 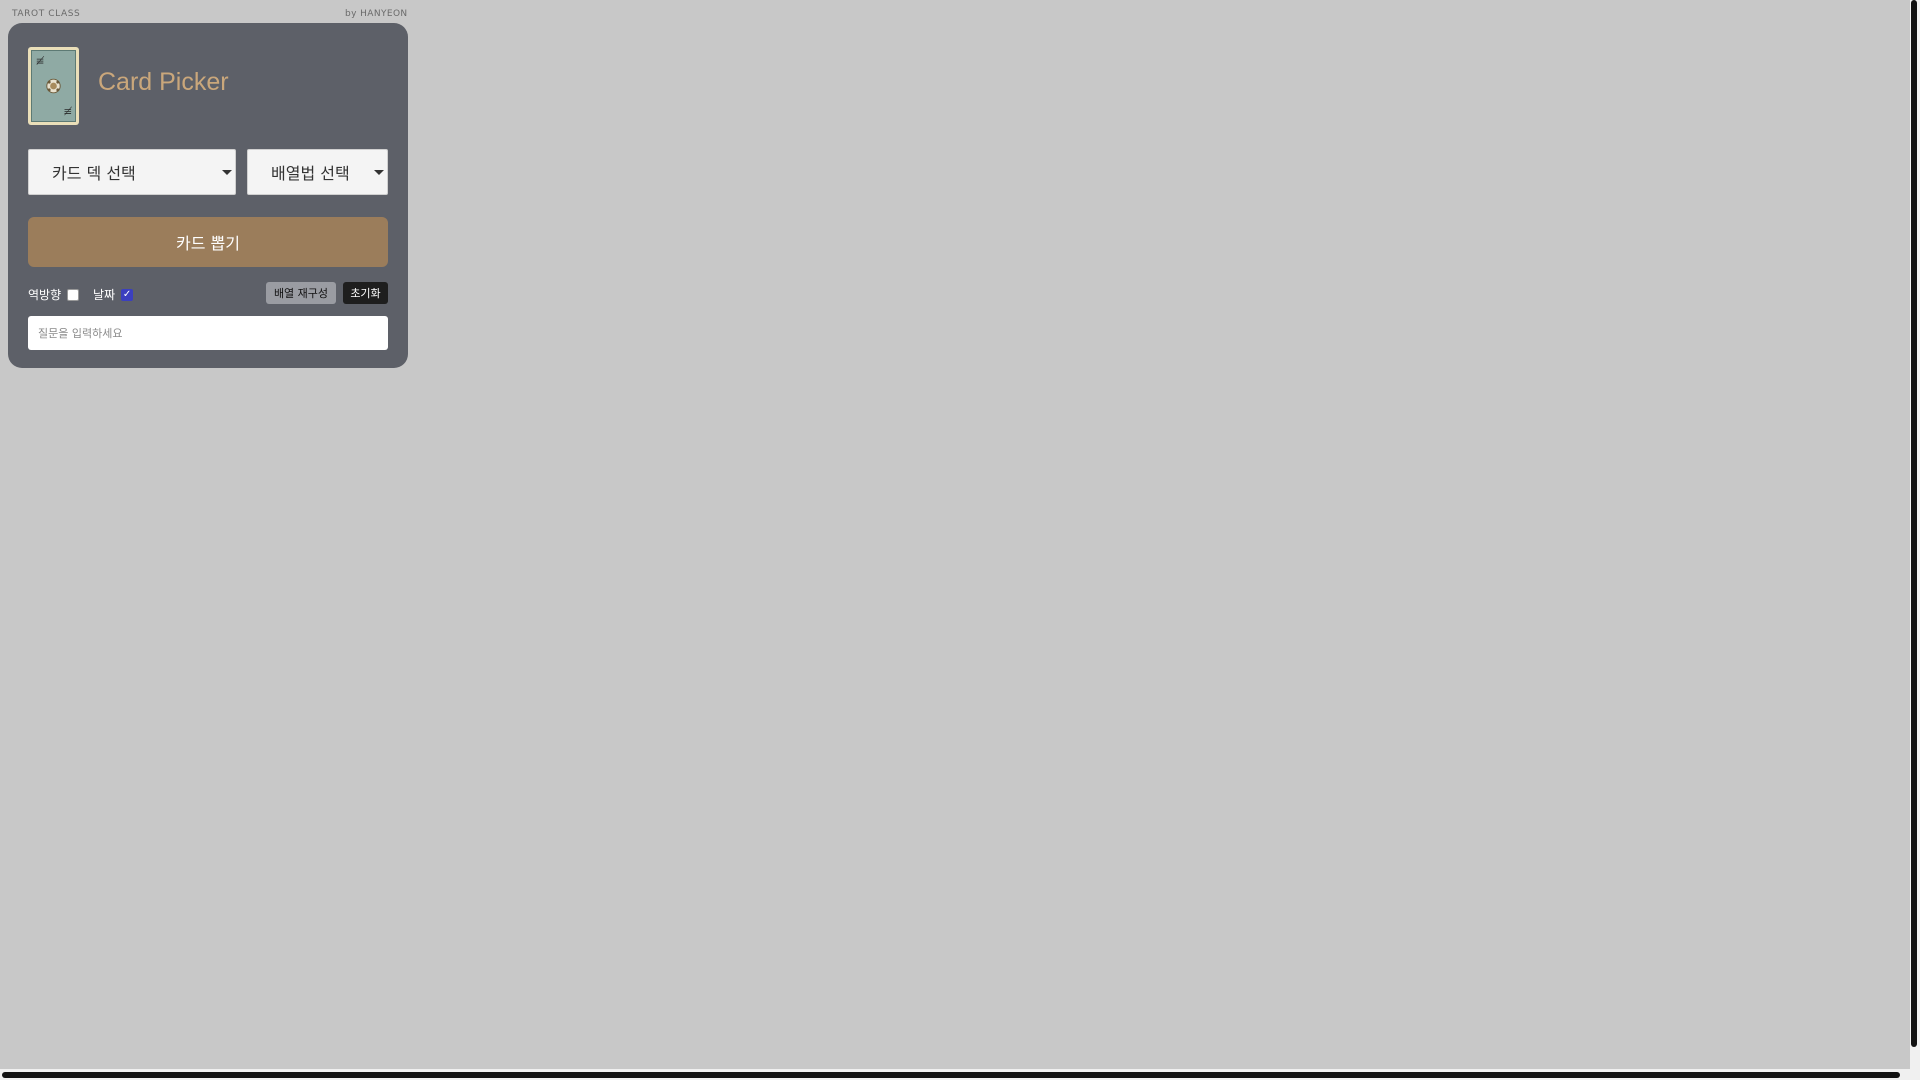 What do you see at coordinates (208, 242) in the screenshot?
I see `draw-card-button: 카드 뽑기` at bounding box center [208, 242].